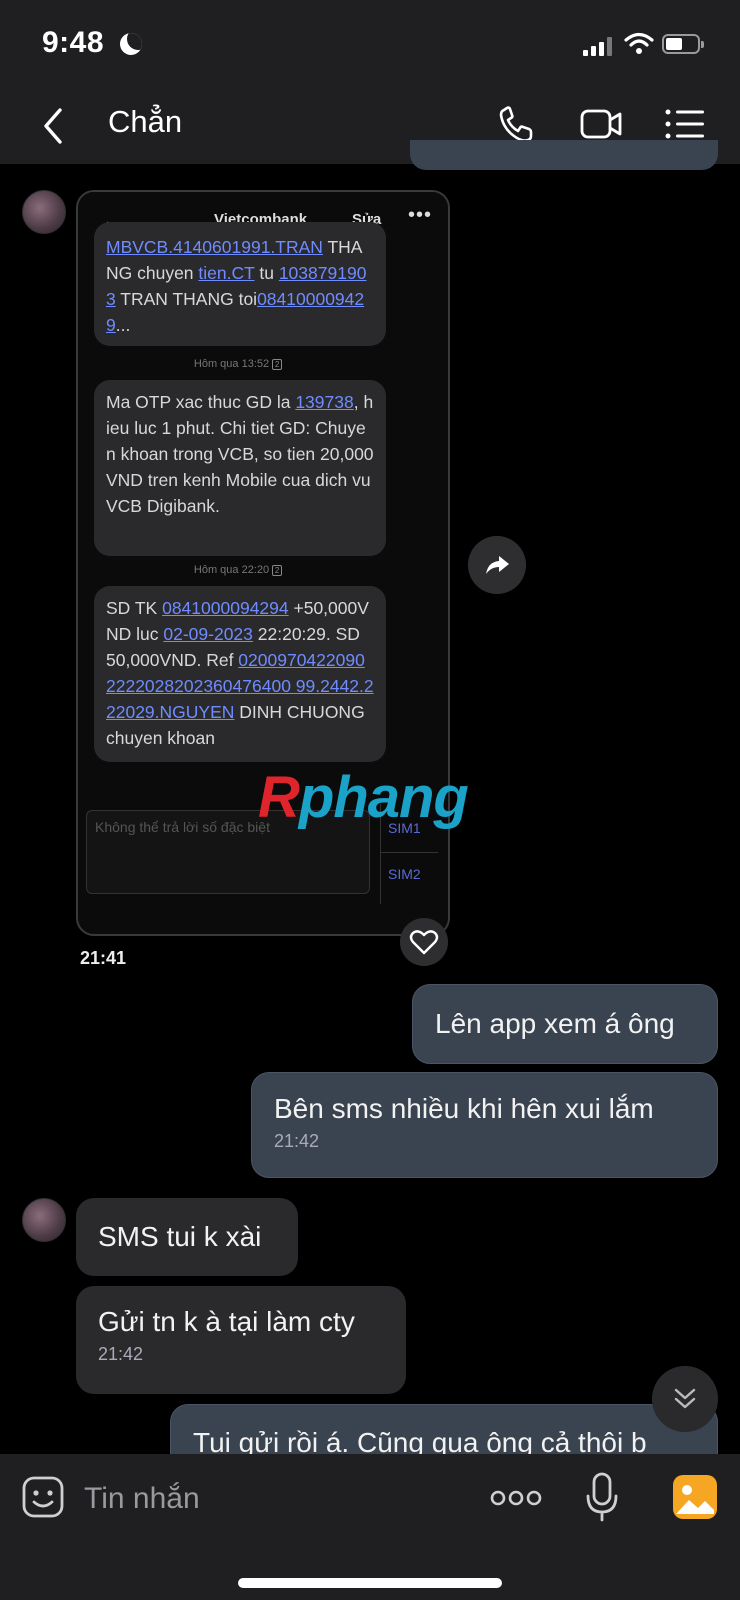 Image resolution: width=740 pixels, height=1600 pixels. Describe the element at coordinates (695, 1497) in the screenshot. I see `gallery-image-button` at that location.